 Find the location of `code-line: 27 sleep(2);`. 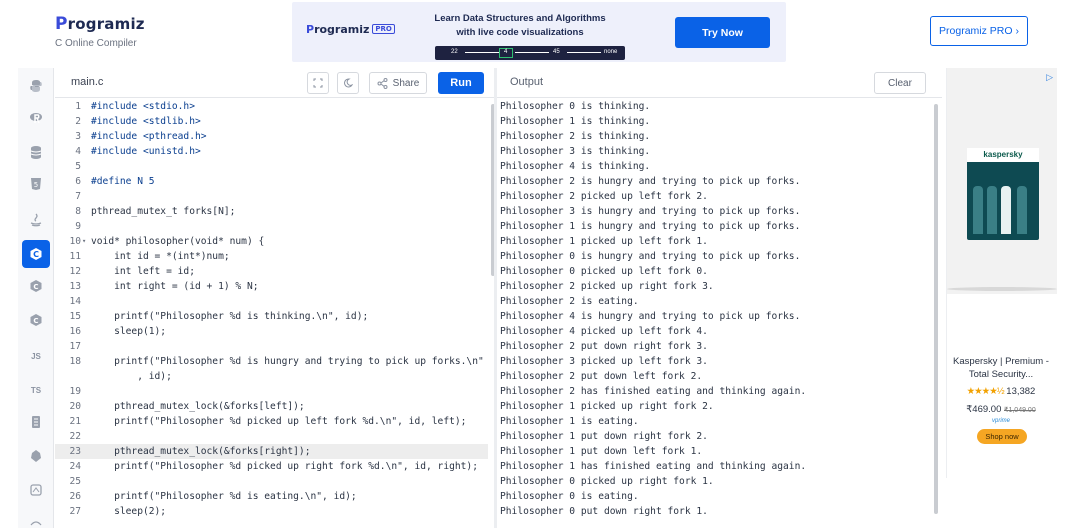

code-line: 27 sleep(2); is located at coordinates (271, 511).